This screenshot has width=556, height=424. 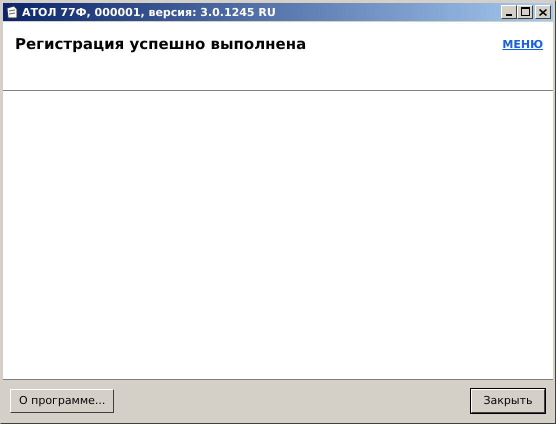 What do you see at coordinates (509, 15) in the screenshot?
I see `minimize-icon` at bounding box center [509, 15].